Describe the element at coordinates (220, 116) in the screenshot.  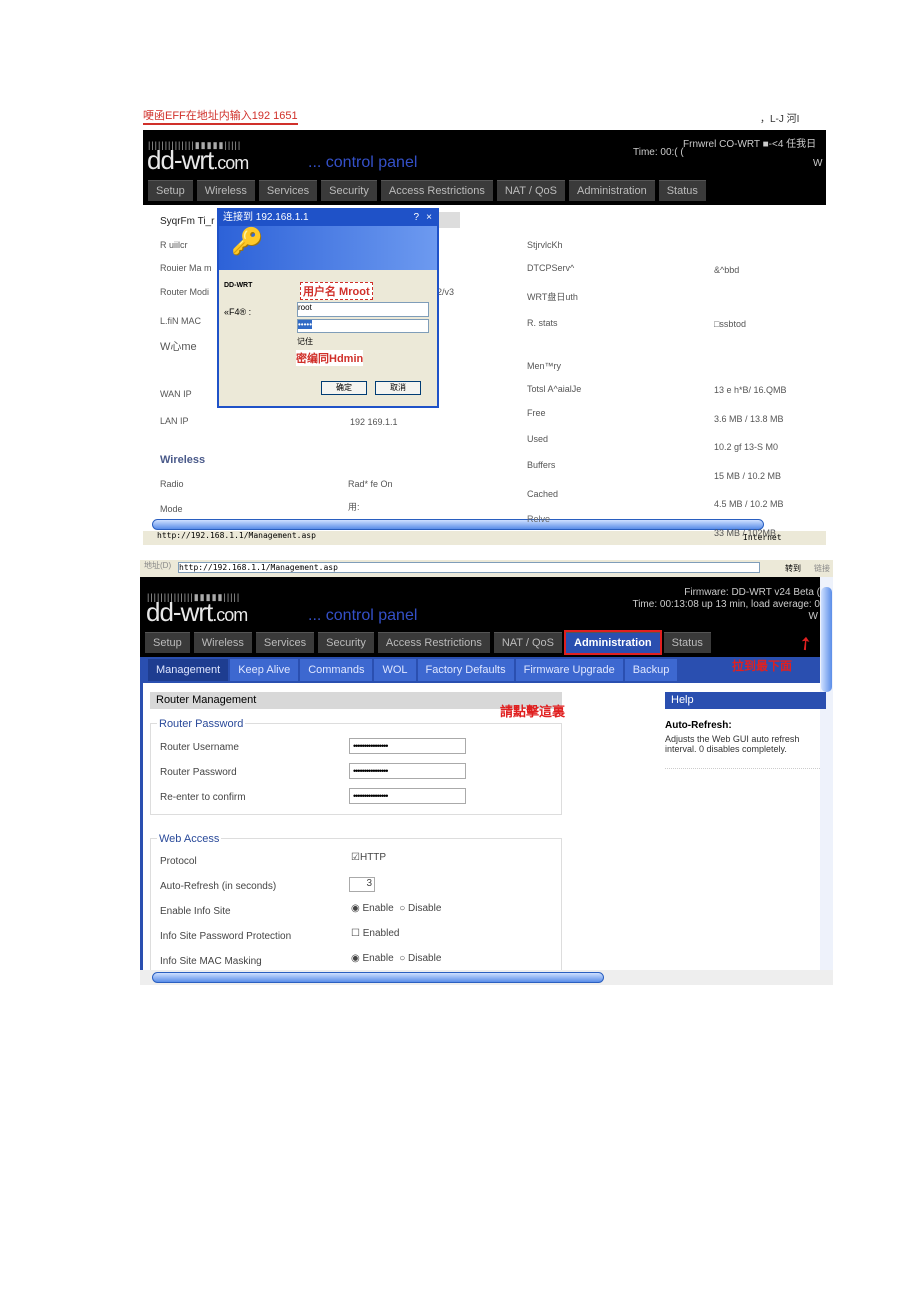
I see `caption: 哽函EFF在地址内输入192 1651` at that location.